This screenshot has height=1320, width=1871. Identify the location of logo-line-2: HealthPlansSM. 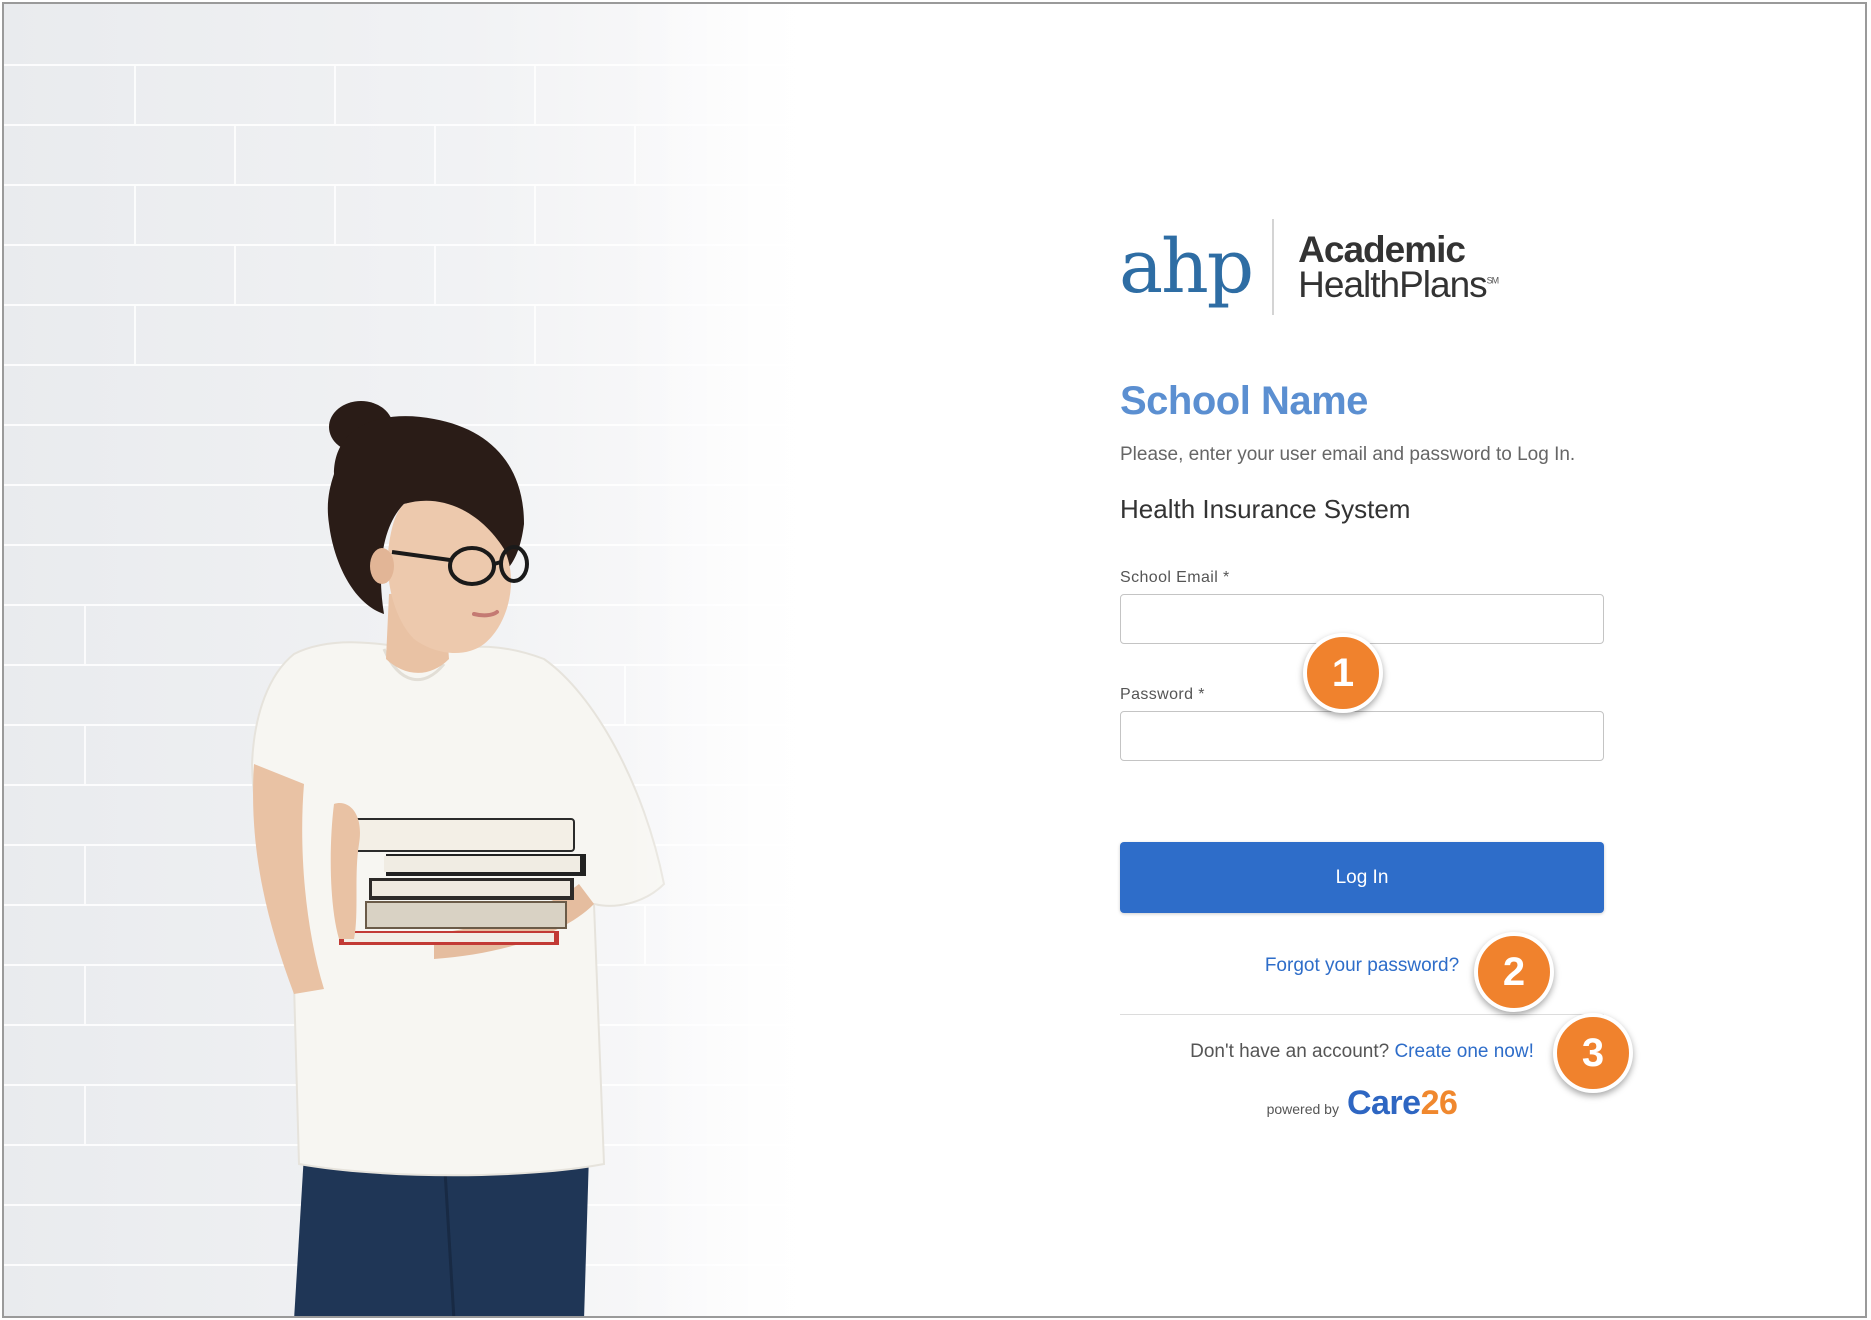
(1398, 284).